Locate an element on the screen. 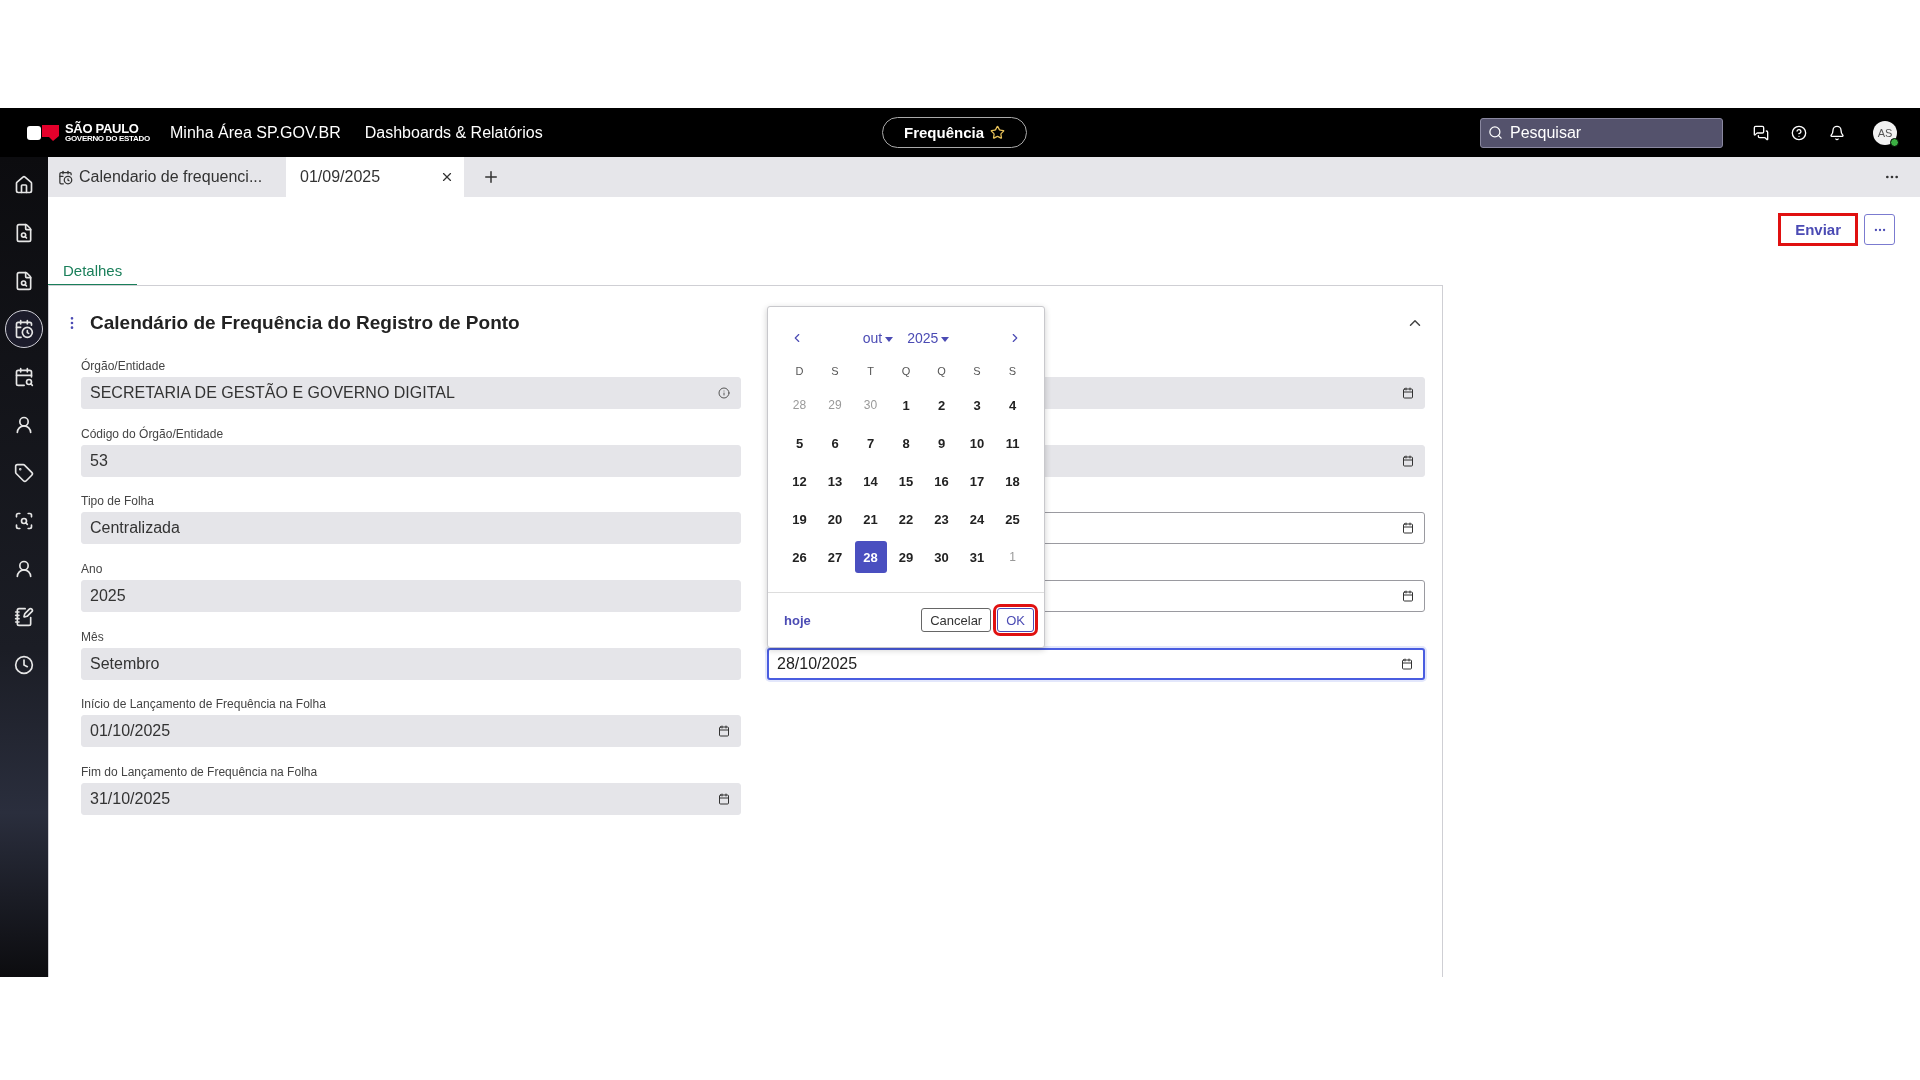  calendar-day: 11 is located at coordinates (1012, 443).